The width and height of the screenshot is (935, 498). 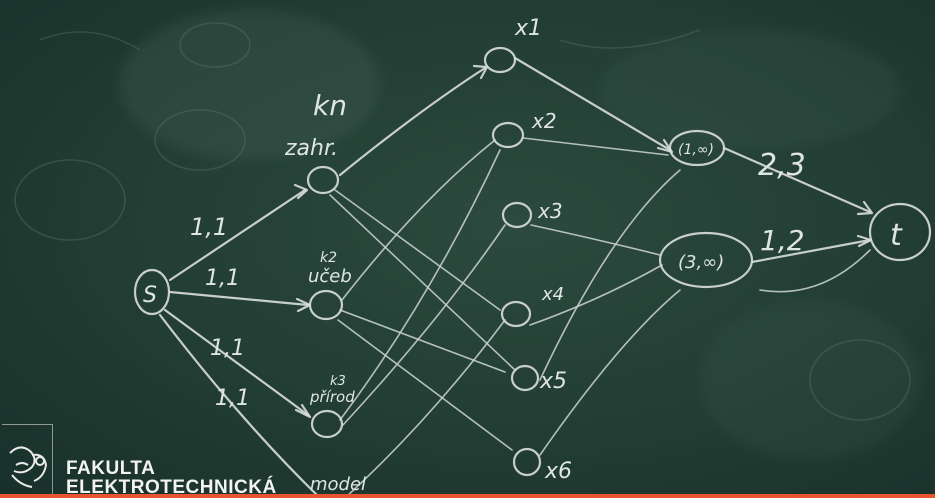 I want to click on node-x4, so click(x=516, y=314).